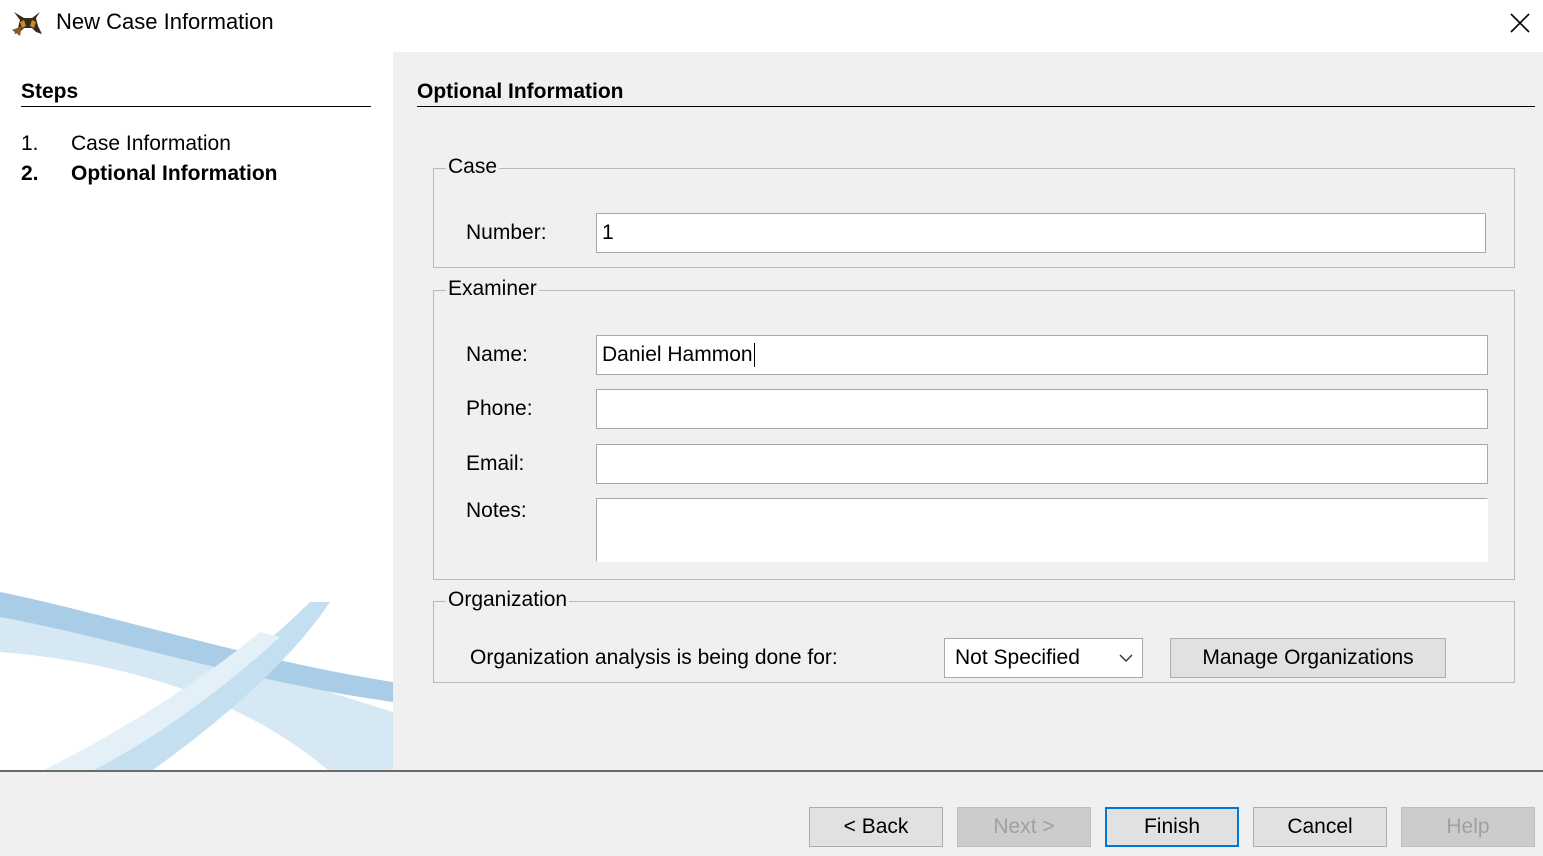  Describe the element at coordinates (499, 408) in the screenshot. I see `examiner-phone-label: Phone:` at that location.